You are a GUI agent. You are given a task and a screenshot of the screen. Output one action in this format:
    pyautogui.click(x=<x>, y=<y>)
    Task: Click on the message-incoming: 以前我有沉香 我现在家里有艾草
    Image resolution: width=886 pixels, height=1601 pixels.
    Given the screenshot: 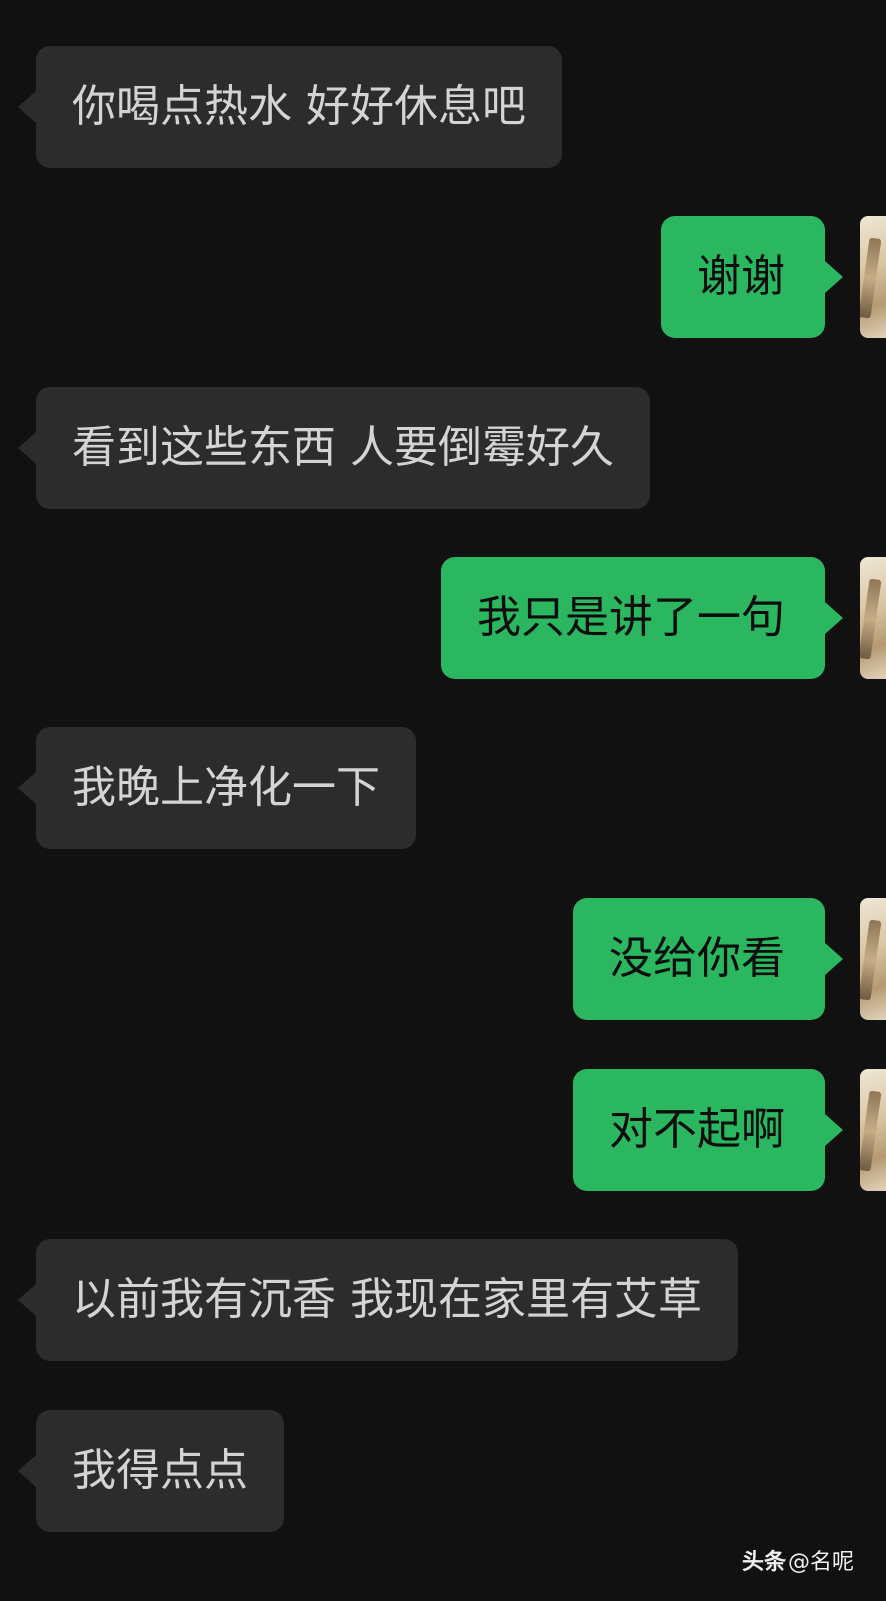 What is the action you would take?
    pyautogui.click(x=443, y=1300)
    